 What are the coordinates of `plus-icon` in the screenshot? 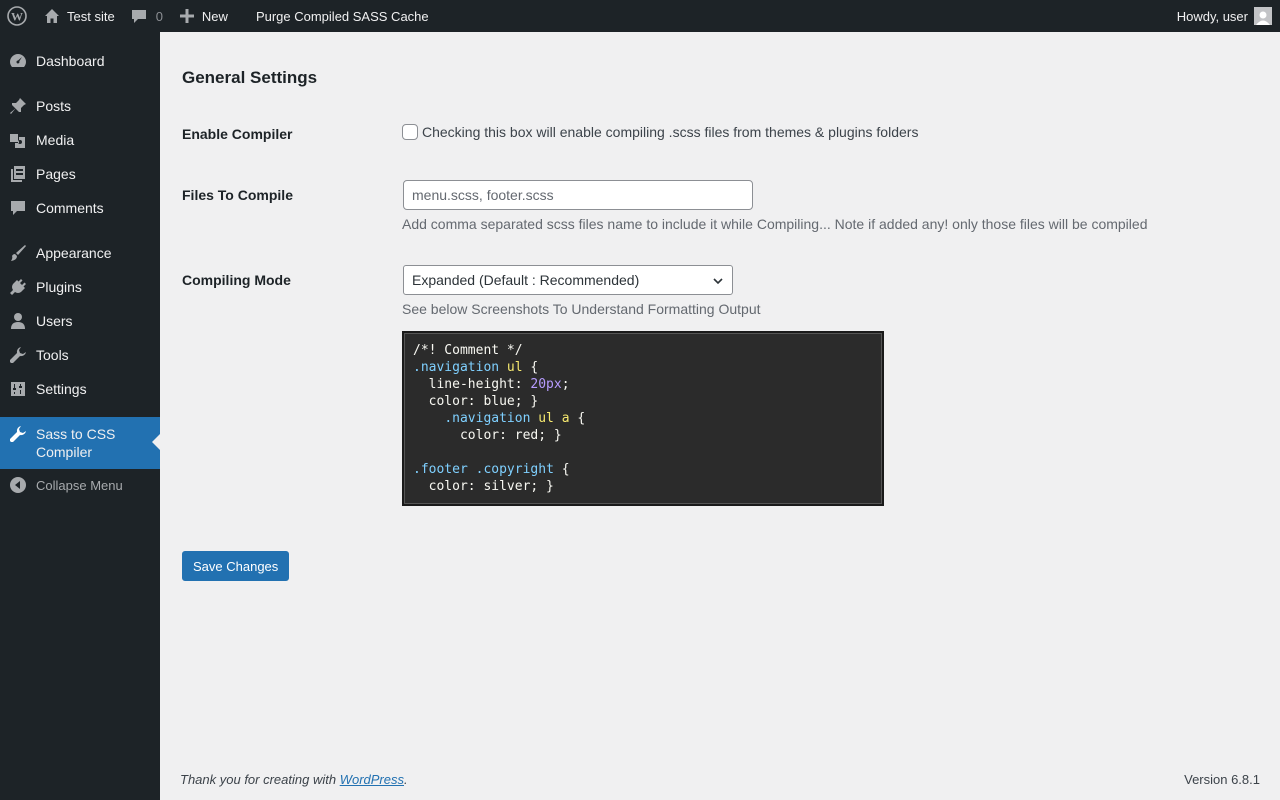 It's located at (186, 16).